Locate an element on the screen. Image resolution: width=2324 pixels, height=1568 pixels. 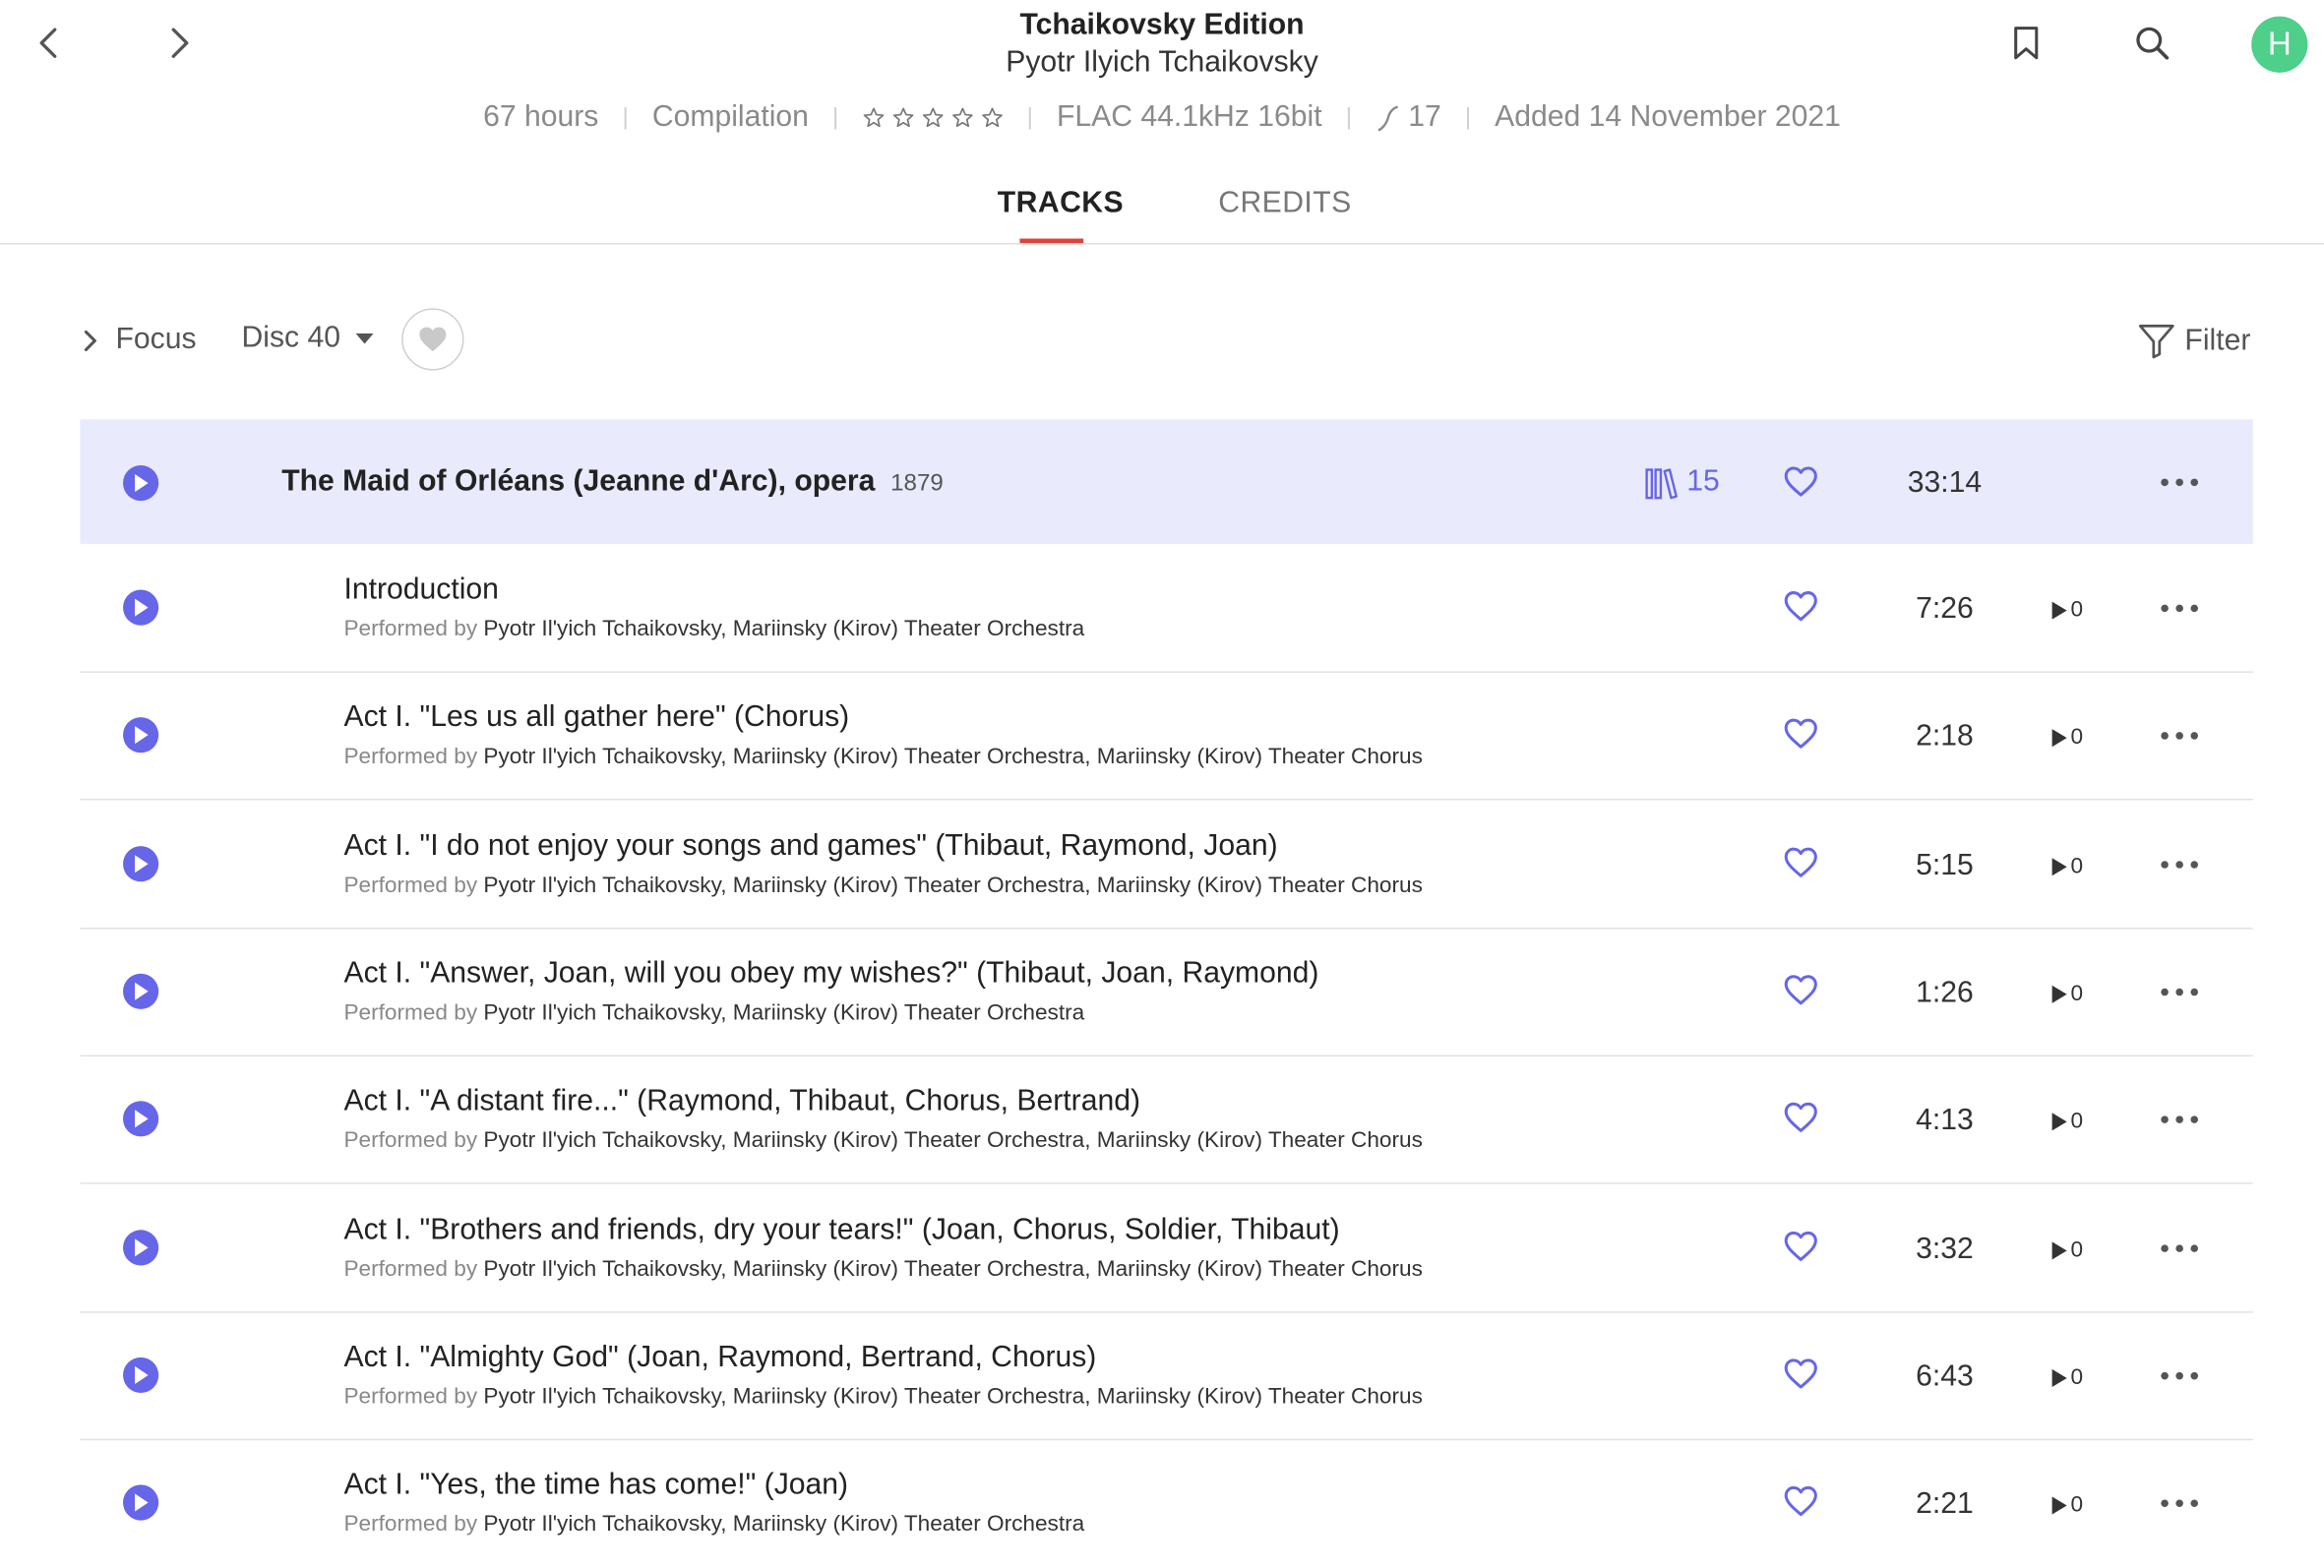
search-icon is located at coordinates (2153, 43).